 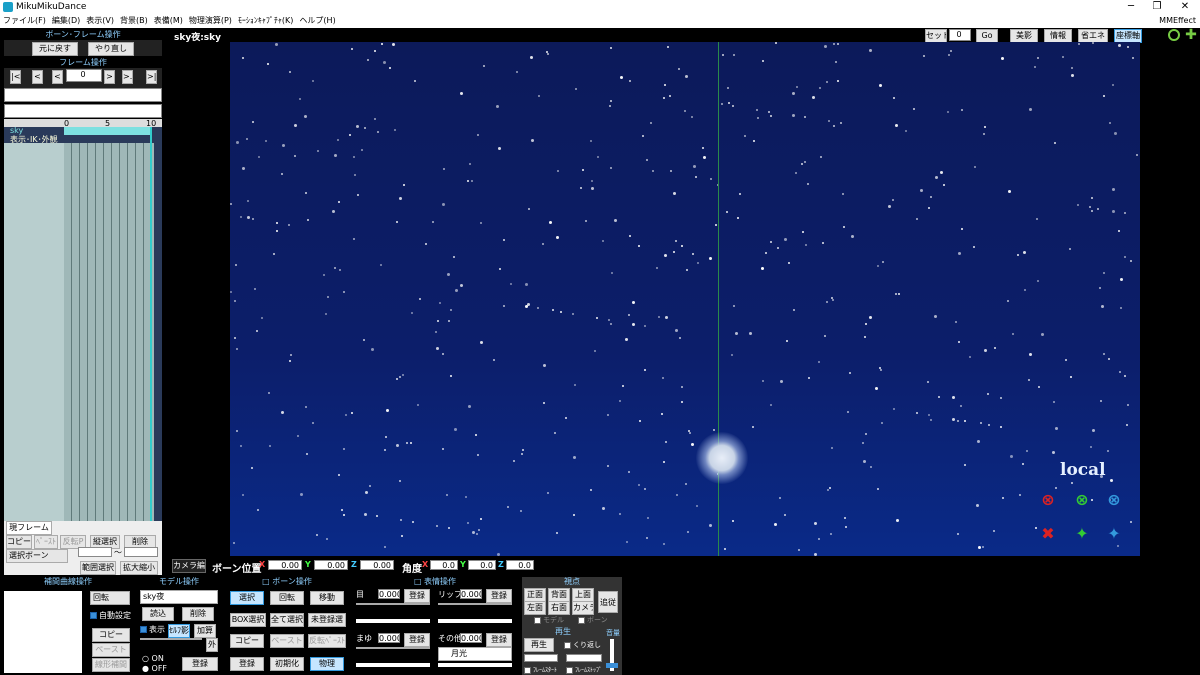 What do you see at coordinates (189, 566) in the screenshot?
I see `camera-edit-tab: カメラ編` at bounding box center [189, 566].